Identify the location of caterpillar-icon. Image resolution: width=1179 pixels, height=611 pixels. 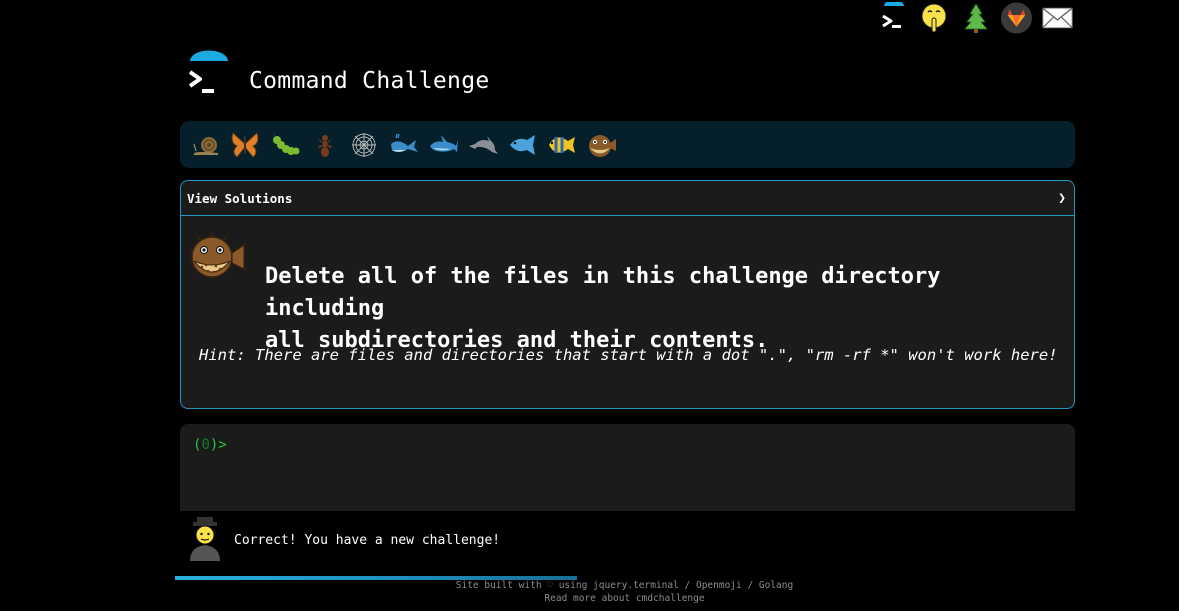
(285, 145).